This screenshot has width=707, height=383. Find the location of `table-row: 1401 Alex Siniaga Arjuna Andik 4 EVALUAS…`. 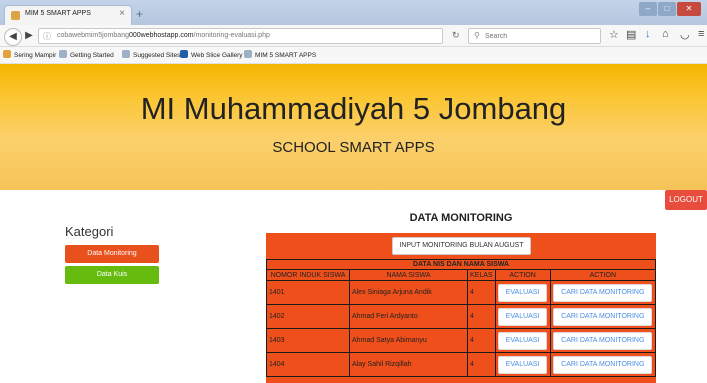

table-row: 1401 Alex Siniaga Arjuna Andik 4 EVALUAS… is located at coordinates (461, 292).